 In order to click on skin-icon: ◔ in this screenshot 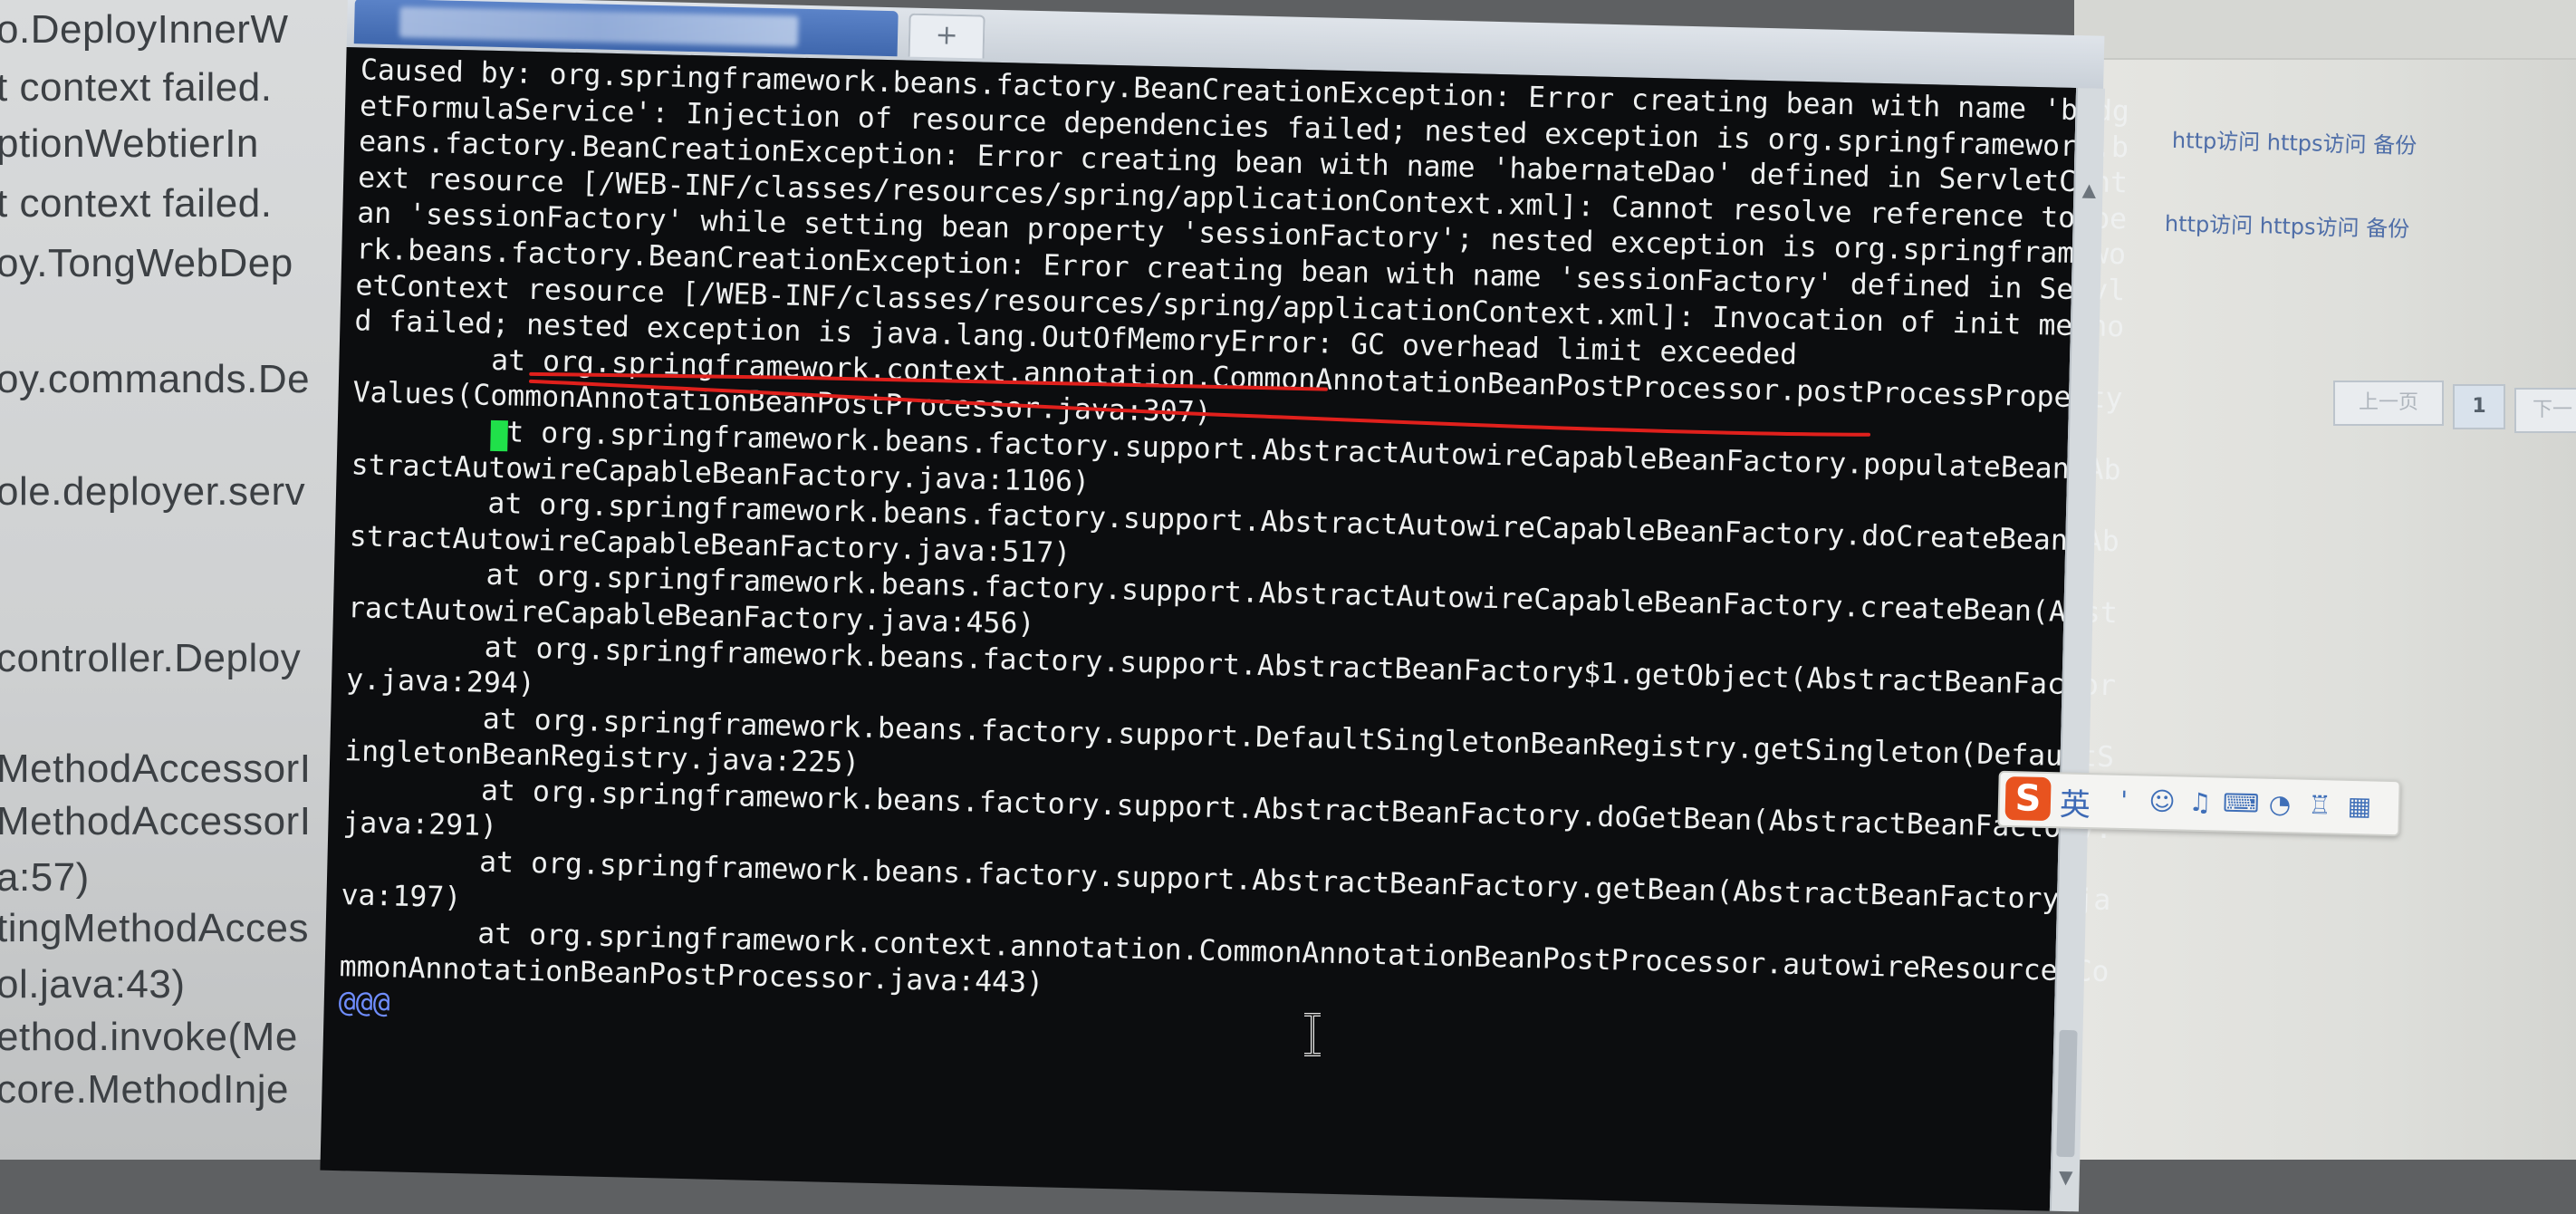, I will do `click(2280, 805)`.